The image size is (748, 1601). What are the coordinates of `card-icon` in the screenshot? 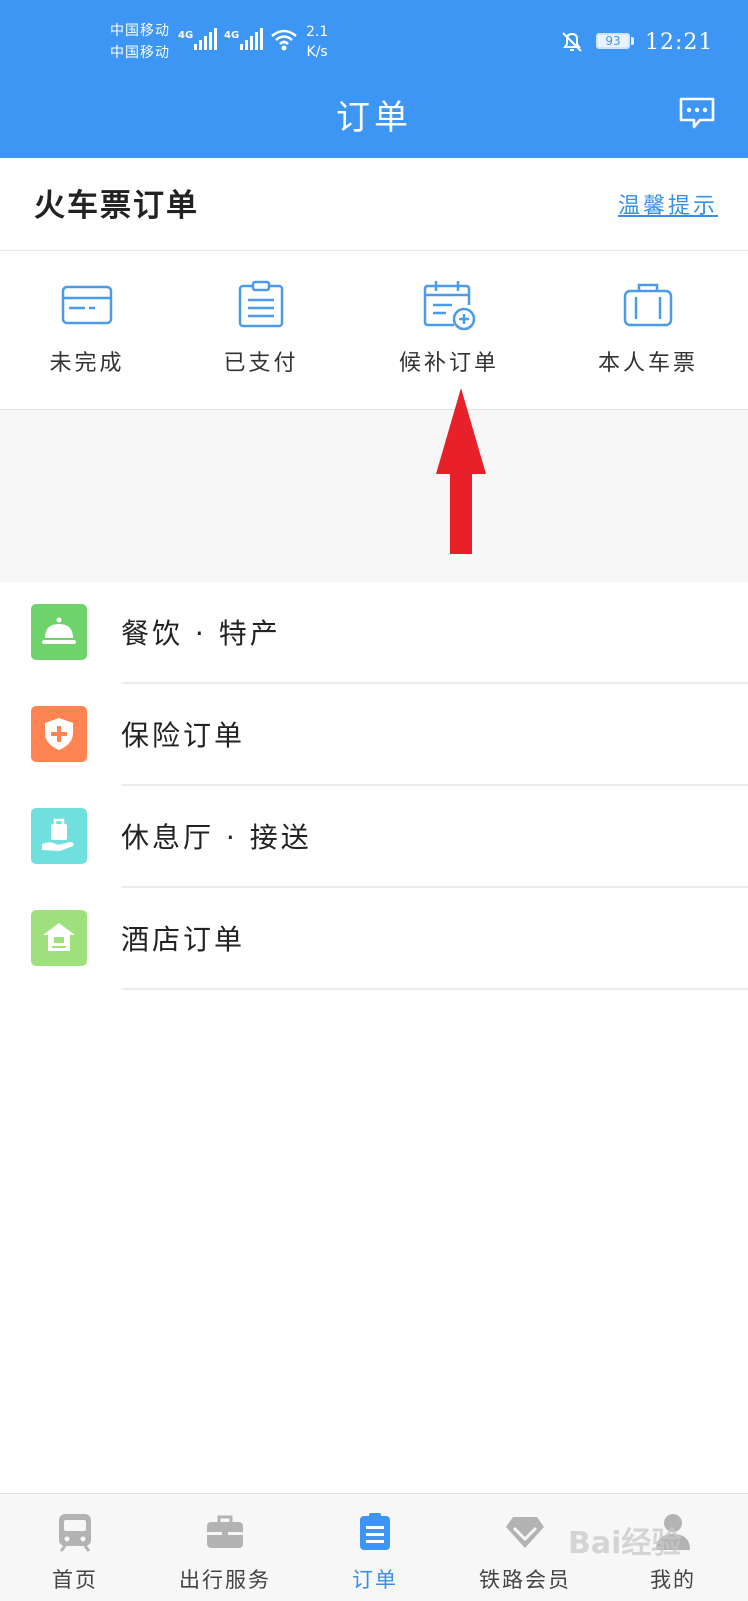 It's located at (87, 305).